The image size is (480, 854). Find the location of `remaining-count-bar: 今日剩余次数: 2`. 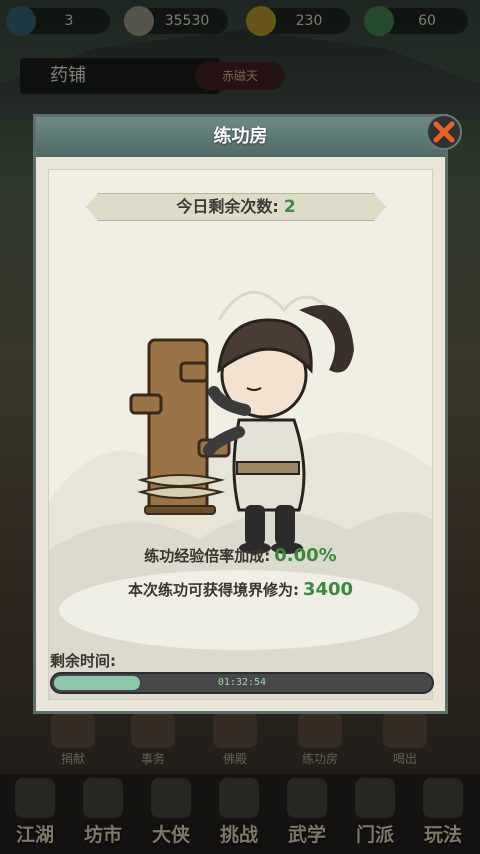

remaining-count-bar: 今日剩余次数: 2 is located at coordinates (236, 207).